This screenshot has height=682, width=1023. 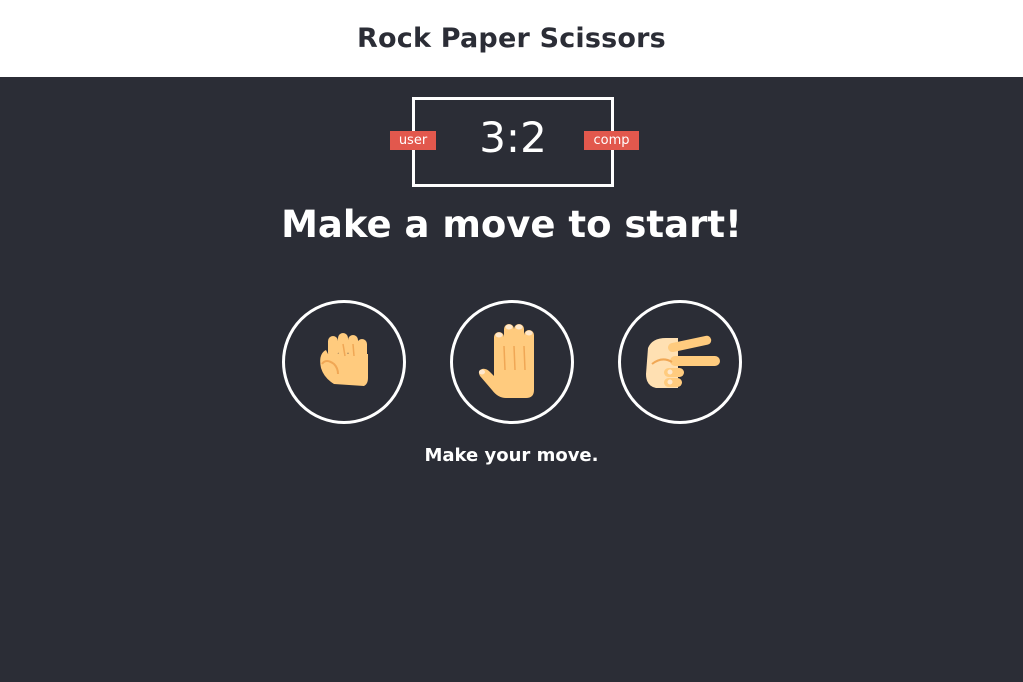 I want to click on app-title: Rock Paper Scissors, so click(x=511, y=38).